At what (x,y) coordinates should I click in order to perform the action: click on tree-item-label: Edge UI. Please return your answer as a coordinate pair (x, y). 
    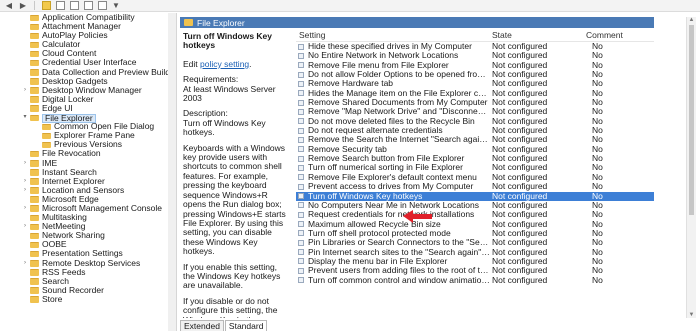
    Looking at the image, I should click on (57, 107).